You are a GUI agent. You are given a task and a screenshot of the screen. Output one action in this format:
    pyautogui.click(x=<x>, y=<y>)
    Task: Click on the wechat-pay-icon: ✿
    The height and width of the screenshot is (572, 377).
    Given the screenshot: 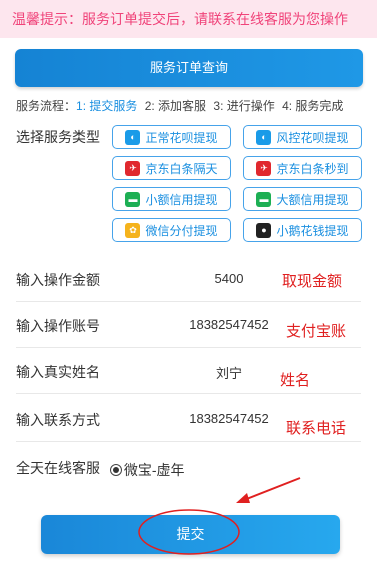 What is the action you would take?
    pyautogui.click(x=133, y=230)
    